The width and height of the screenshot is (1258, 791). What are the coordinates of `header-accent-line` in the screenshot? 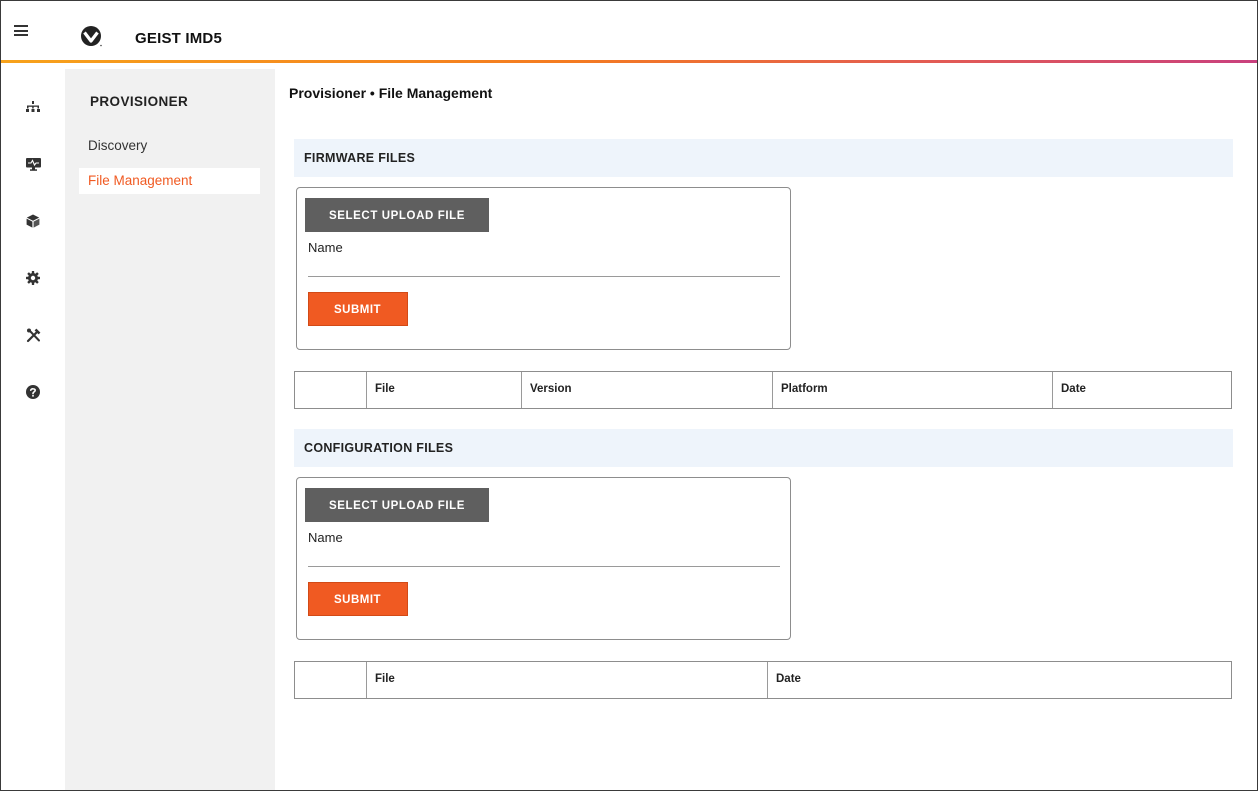 It's located at (629, 61).